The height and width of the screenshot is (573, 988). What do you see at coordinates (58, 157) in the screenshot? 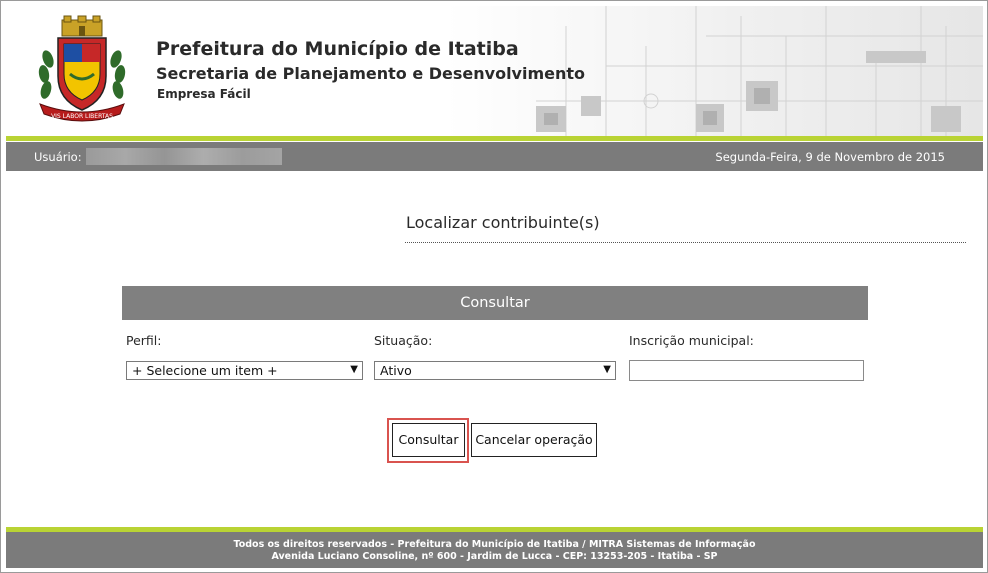
I see `user-label: Usuário:` at bounding box center [58, 157].